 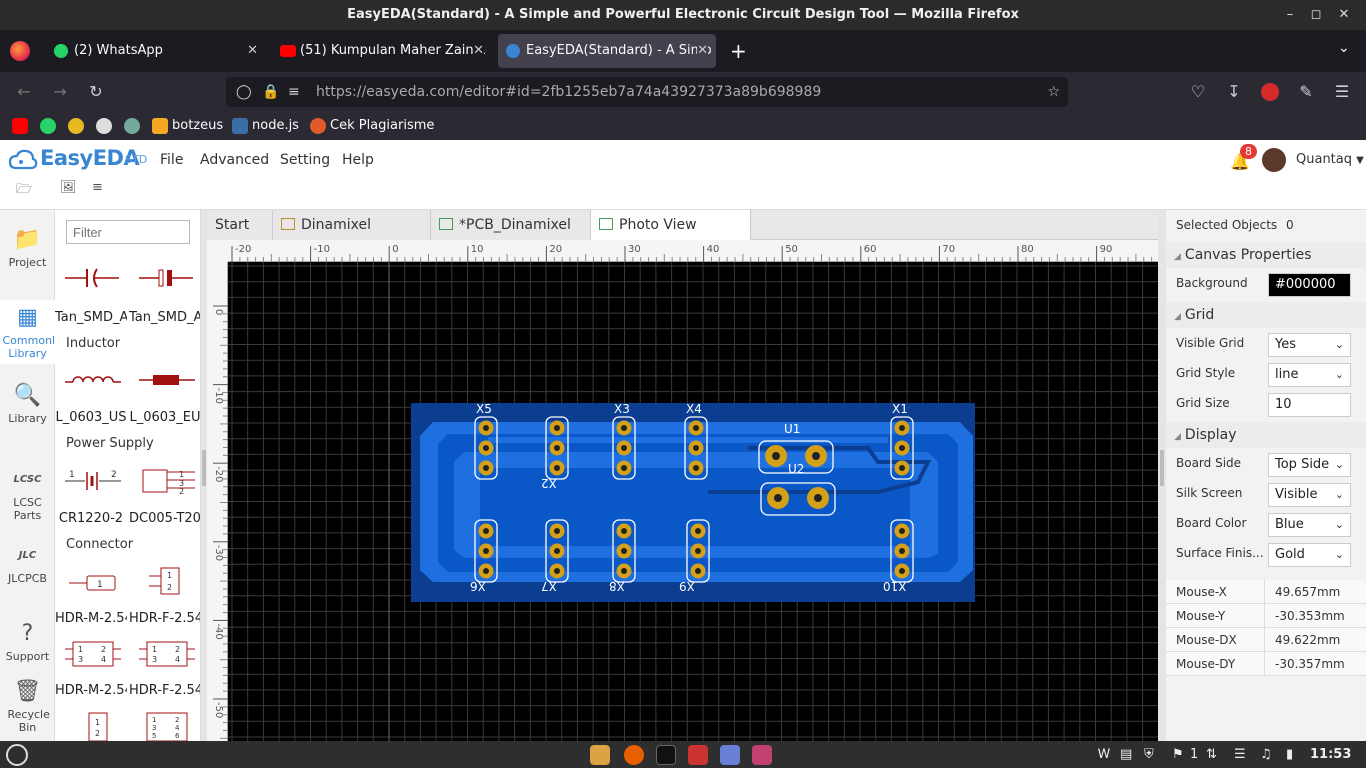 I want to click on bookmark-botzeus: botzeus, so click(x=197, y=126).